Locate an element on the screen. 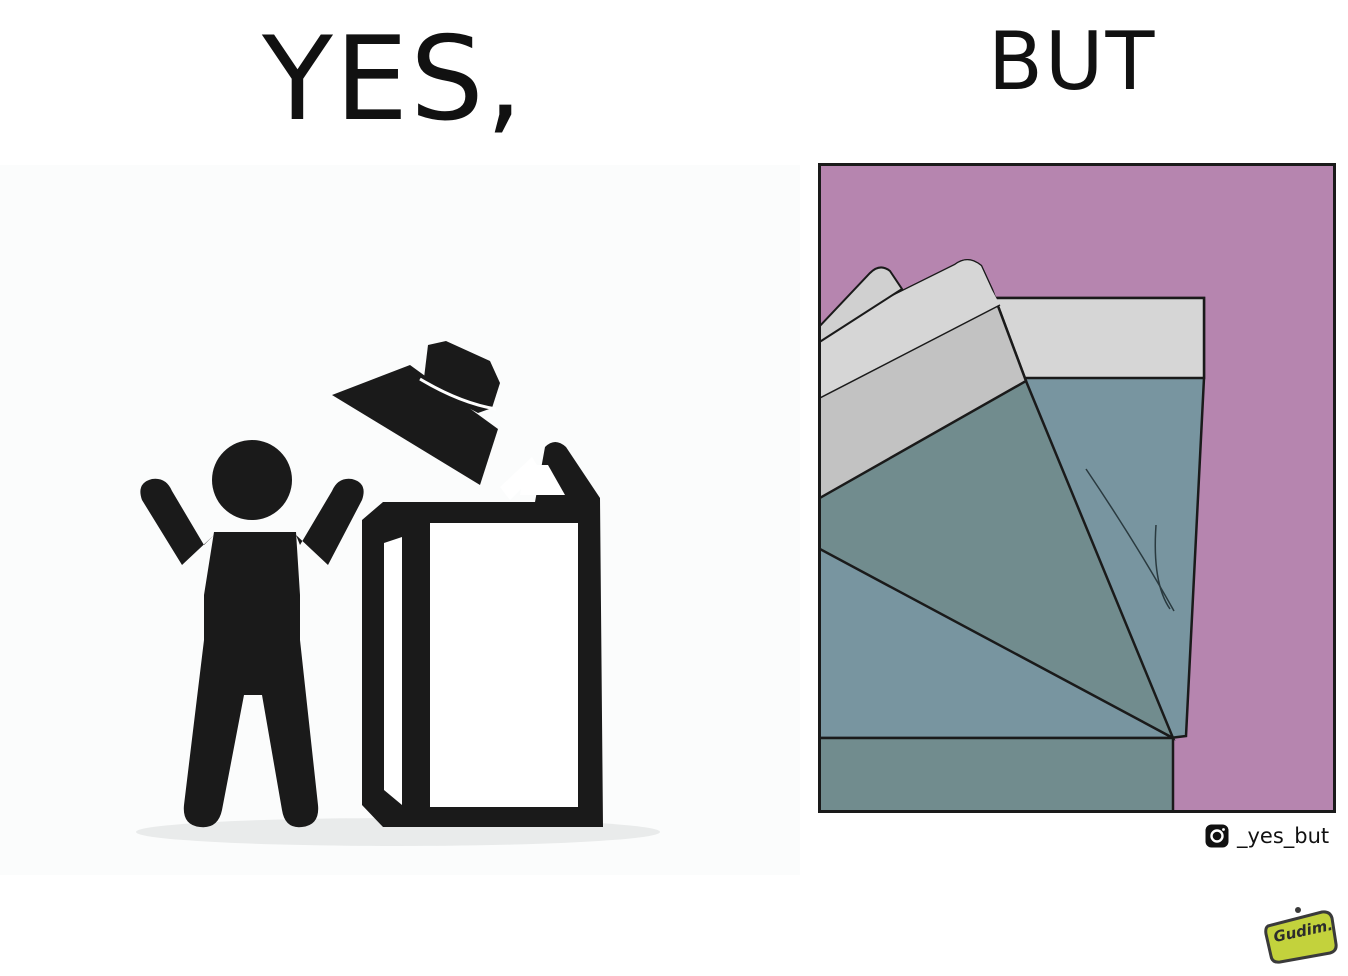  person-head is located at coordinates (252, 480).